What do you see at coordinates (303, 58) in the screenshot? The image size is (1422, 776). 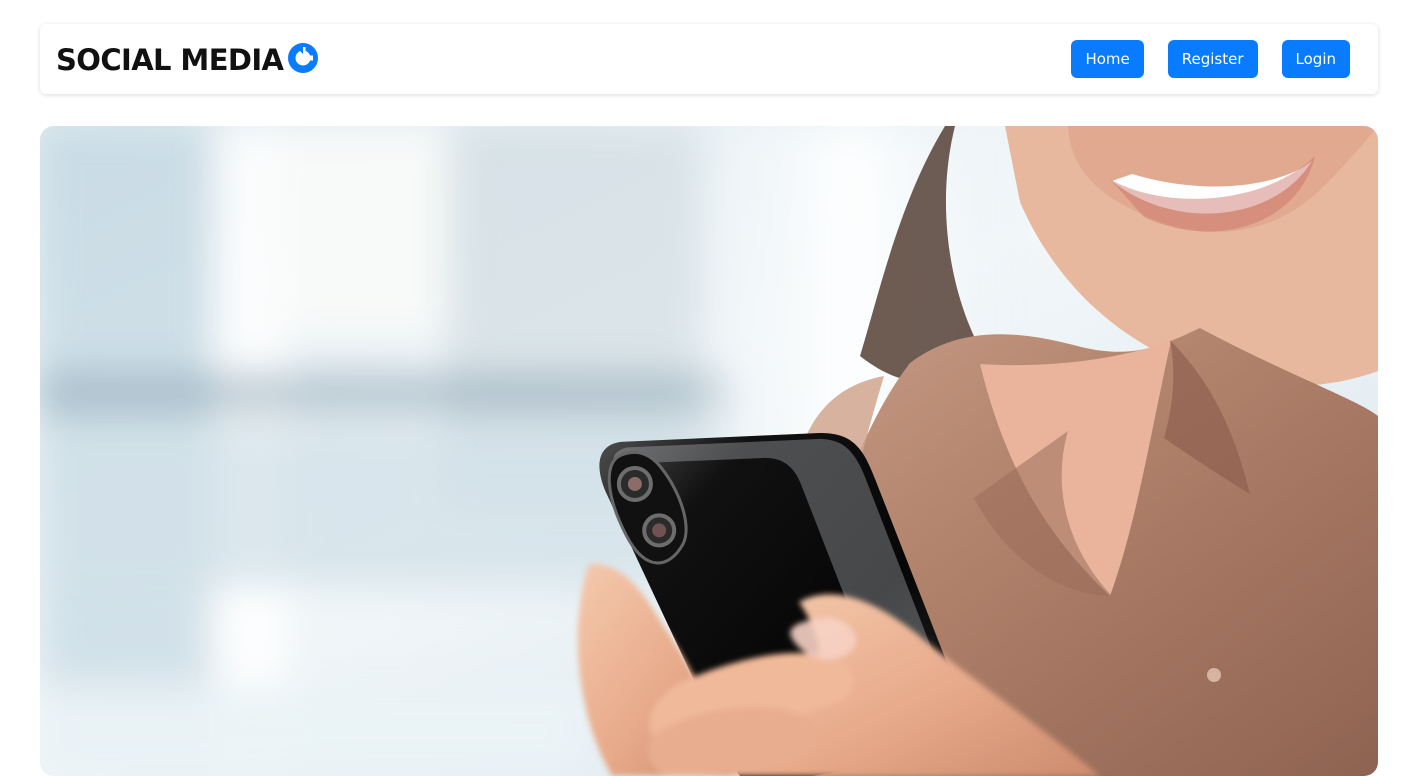 I see `social-media-logo-icon` at bounding box center [303, 58].